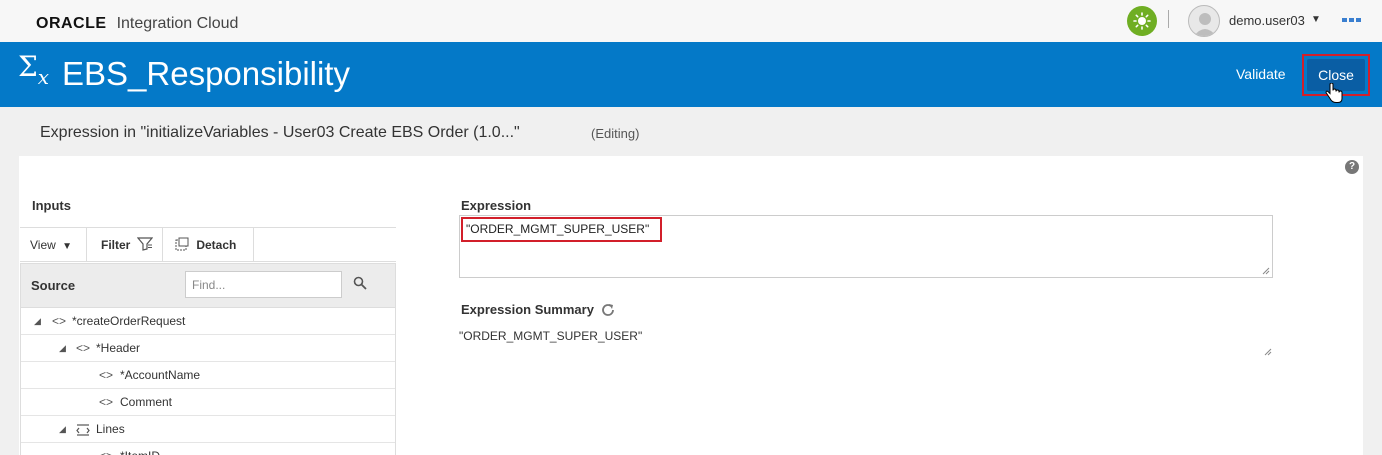 The image size is (1382, 455). What do you see at coordinates (208, 449) in the screenshot?
I see `tree-node: <> *ItemID` at bounding box center [208, 449].